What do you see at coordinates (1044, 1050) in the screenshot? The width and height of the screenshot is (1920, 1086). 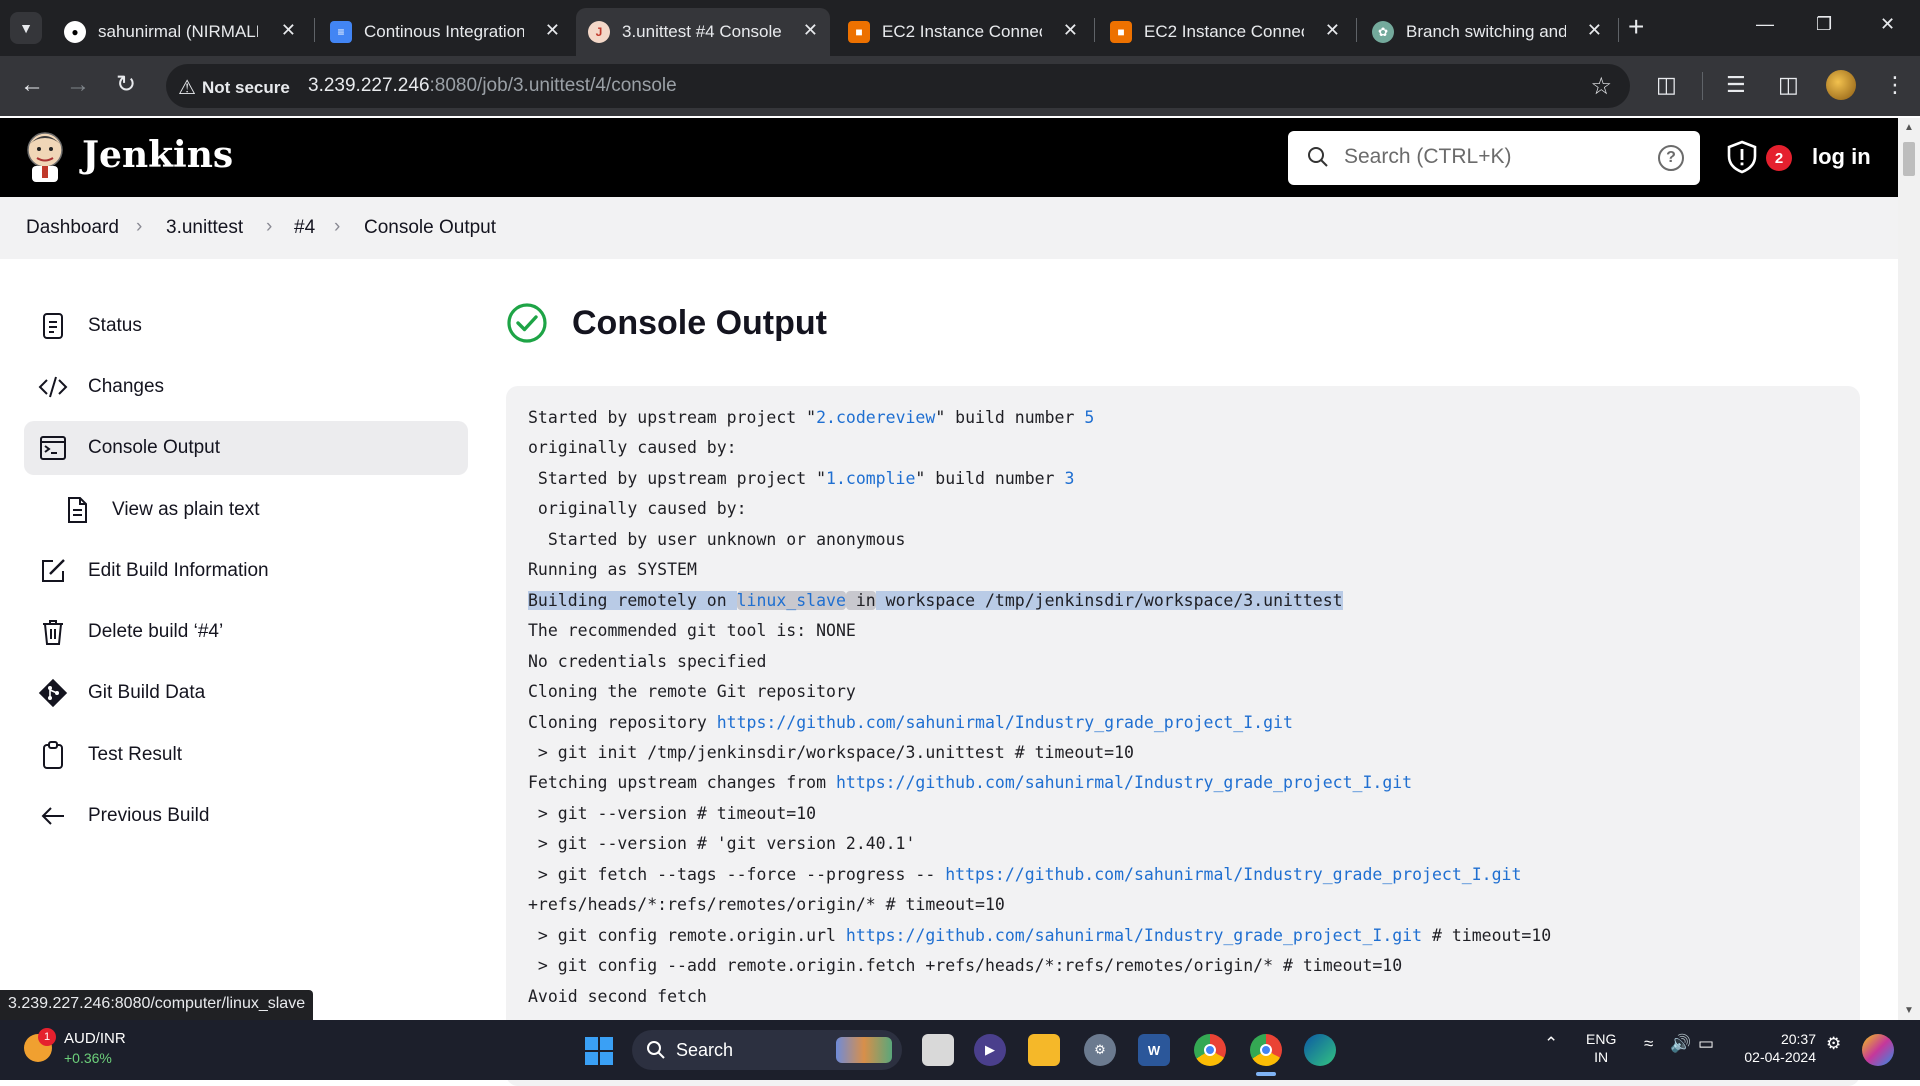 I see `file-explorer-icon` at bounding box center [1044, 1050].